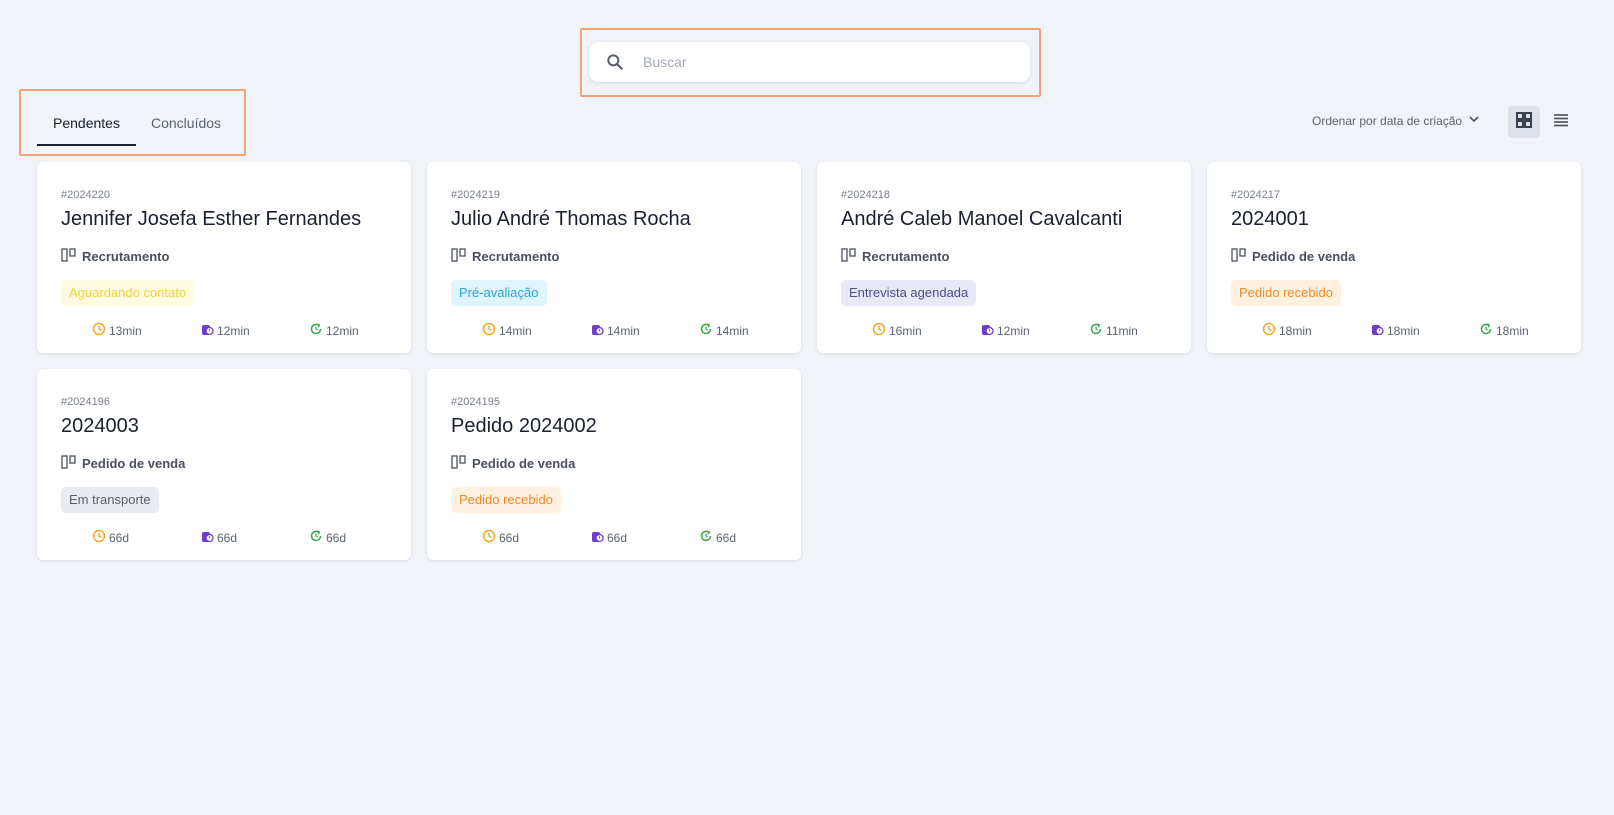 Image resolution: width=1614 pixels, height=815 pixels. Describe the element at coordinates (499, 293) in the screenshot. I see `status-badge: Pré-avaliação` at that location.